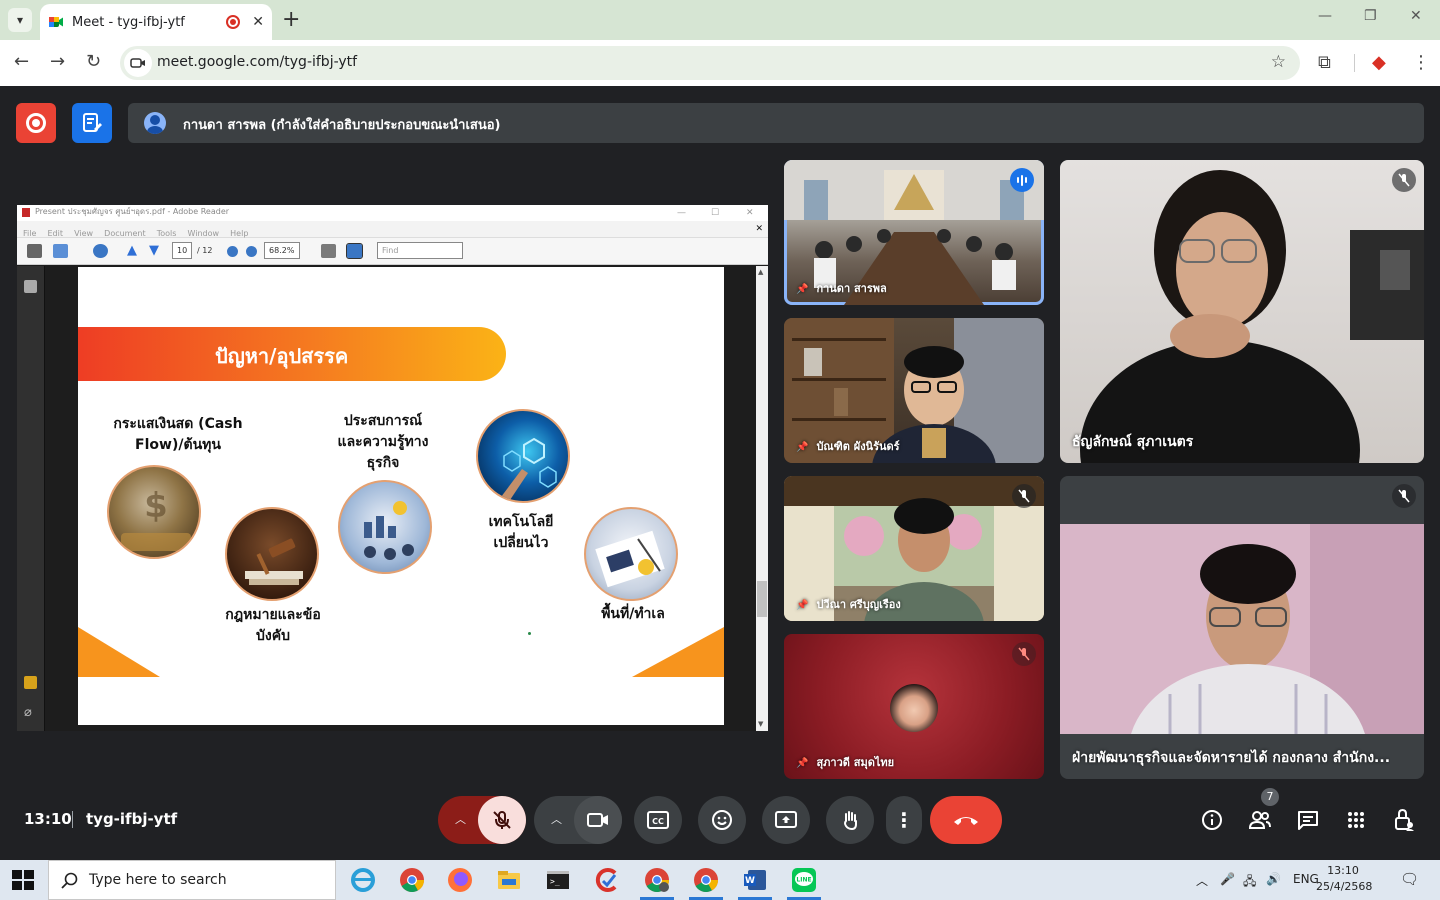 This screenshot has height=900, width=1440. Describe the element at coordinates (1356, 820) in the screenshot. I see `activities-button` at that location.